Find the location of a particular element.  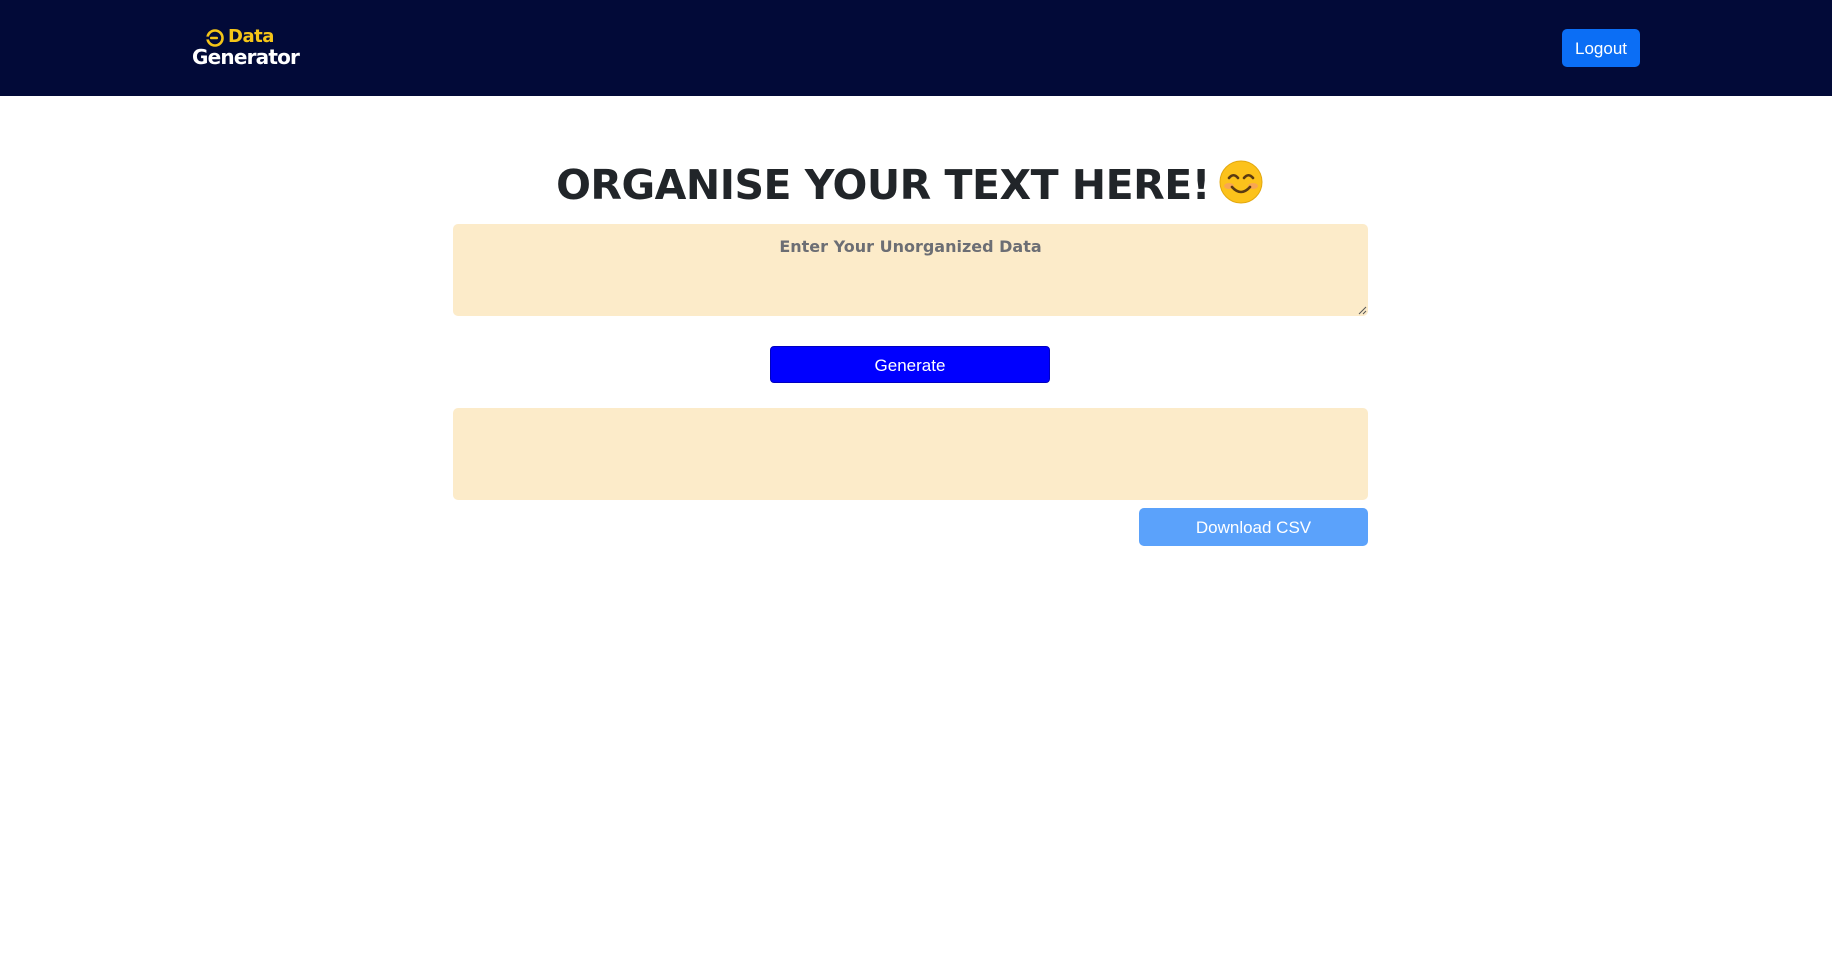

input-placeholder: Enter Your Unorganized Data is located at coordinates (910, 246).